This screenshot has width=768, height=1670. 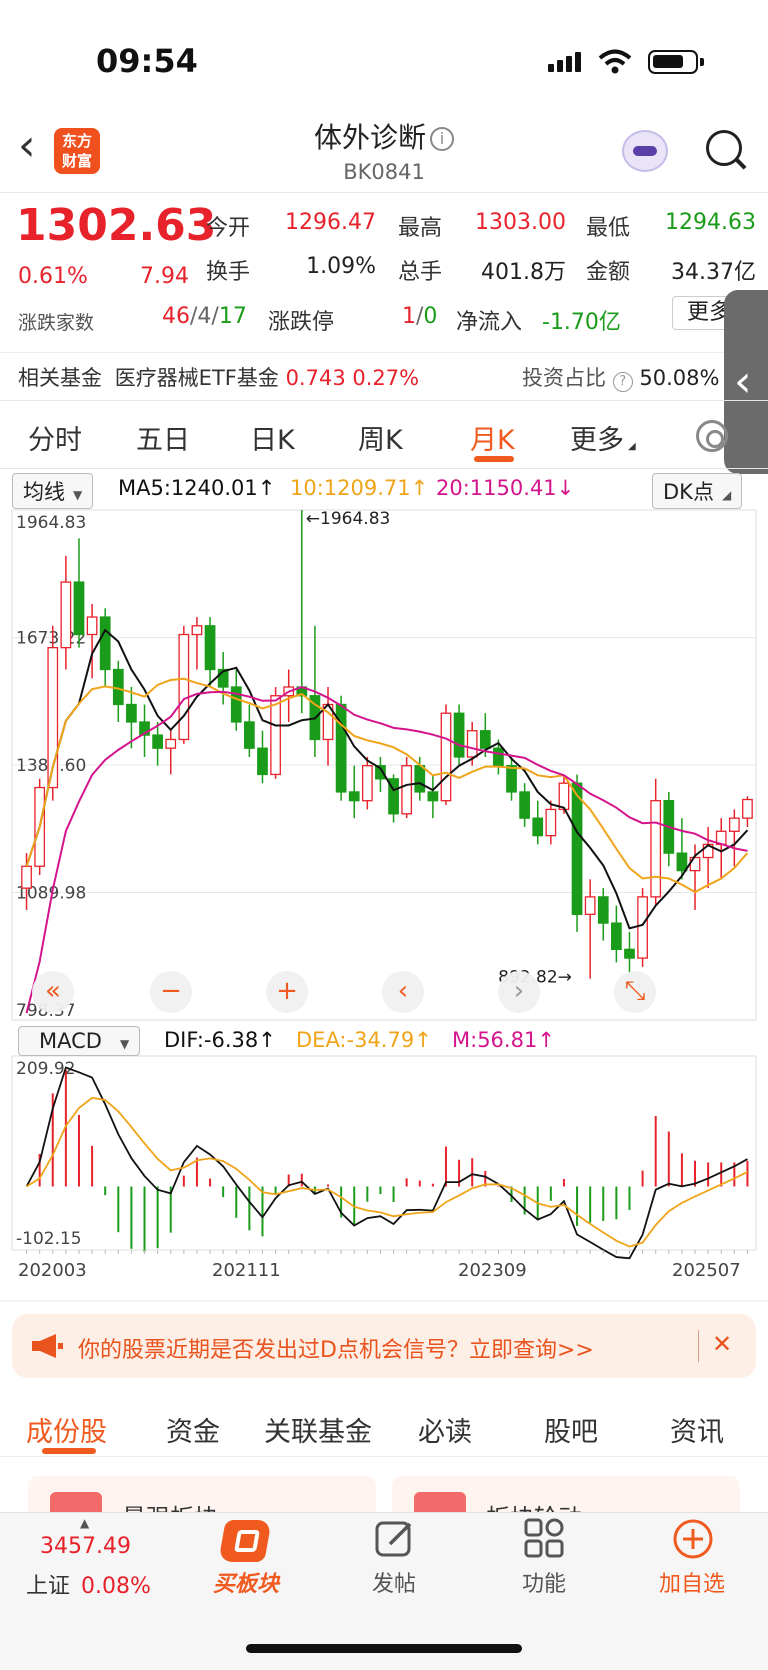 I want to click on stat-value: 401.8万, so click(x=523, y=272).